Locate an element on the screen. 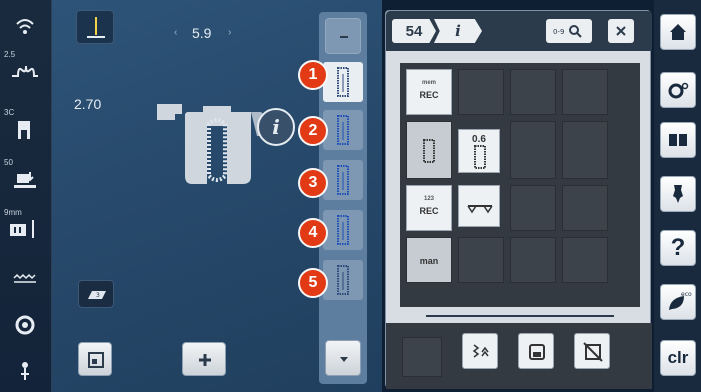  search-icon: 0-9 is located at coordinates (567, 31).